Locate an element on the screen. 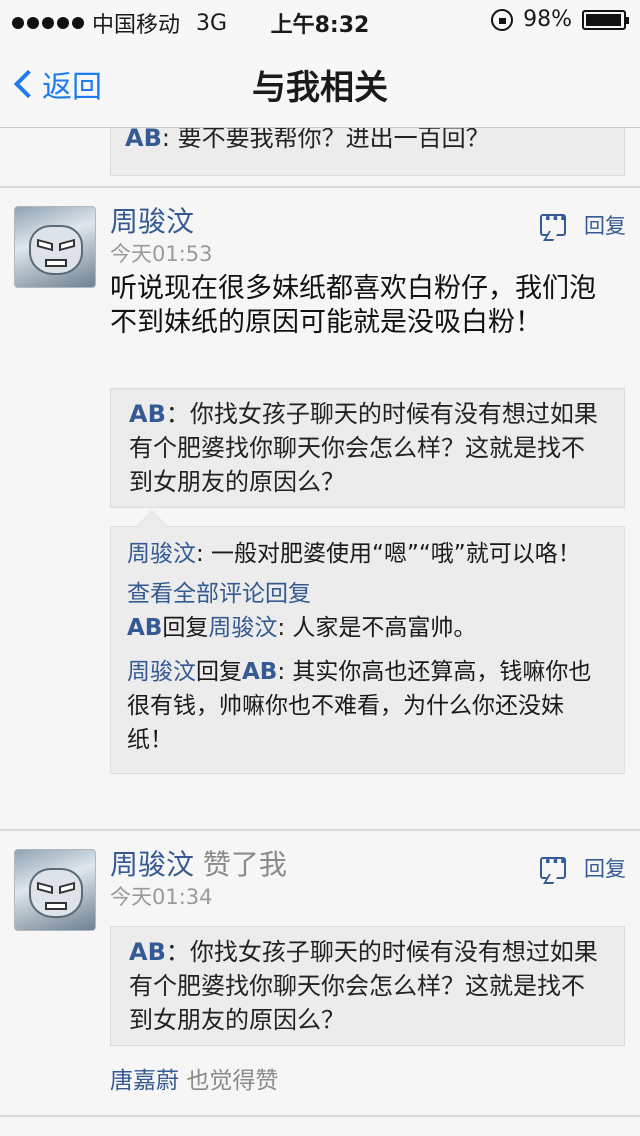  battery-icon is located at coordinates (605, 19).